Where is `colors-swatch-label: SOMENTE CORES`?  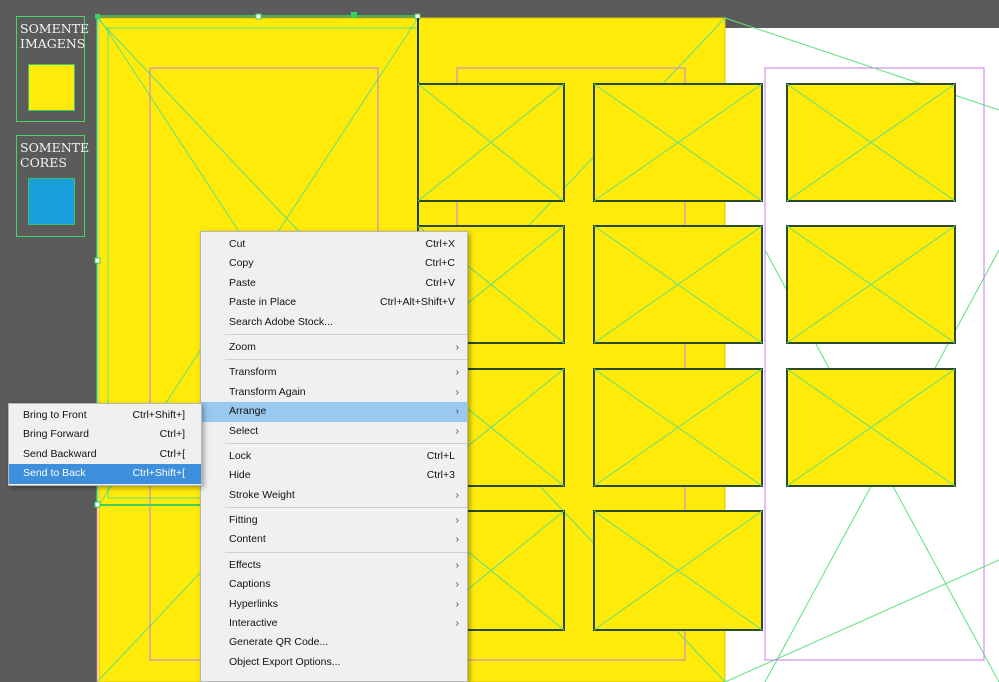 colors-swatch-label: SOMENTE CORES is located at coordinates (54, 155).